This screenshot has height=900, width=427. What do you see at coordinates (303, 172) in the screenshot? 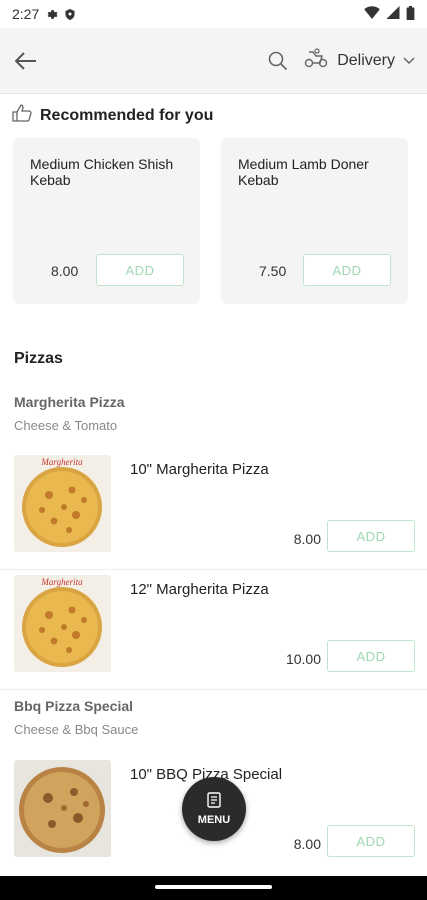
I see `recommended-item-name: Medium Lamb Doner Kebab` at bounding box center [303, 172].